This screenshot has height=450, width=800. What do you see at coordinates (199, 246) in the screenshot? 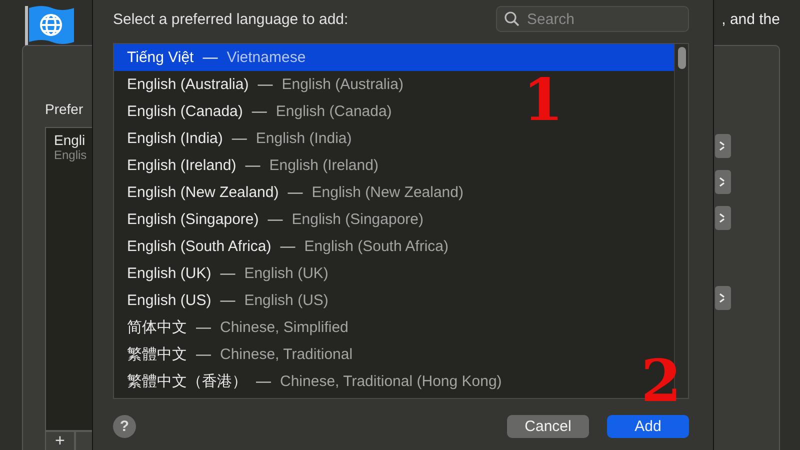
I see `native-name: English (South Africa)` at bounding box center [199, 246].